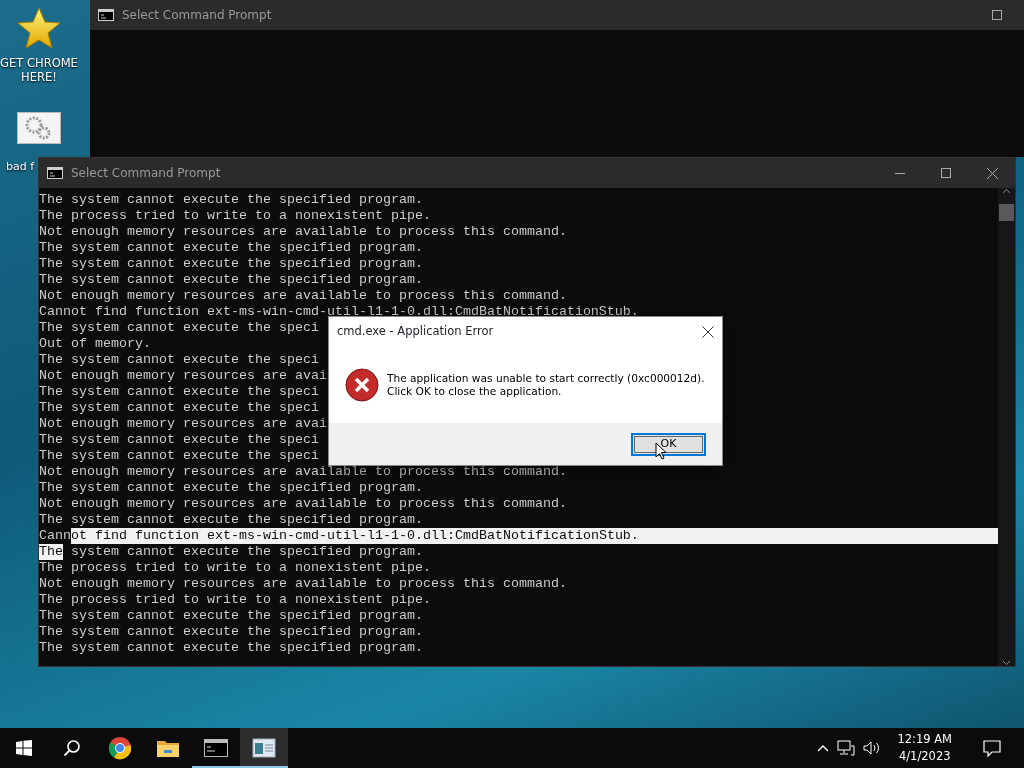 Image resolution: width=1024 pixels, height=768 pixels. I want to click on console-text: Cannot find function ext-ms-win-cmd-util-l1-1-0.dll:CmdBatNotificationStub., so click(339, 312).